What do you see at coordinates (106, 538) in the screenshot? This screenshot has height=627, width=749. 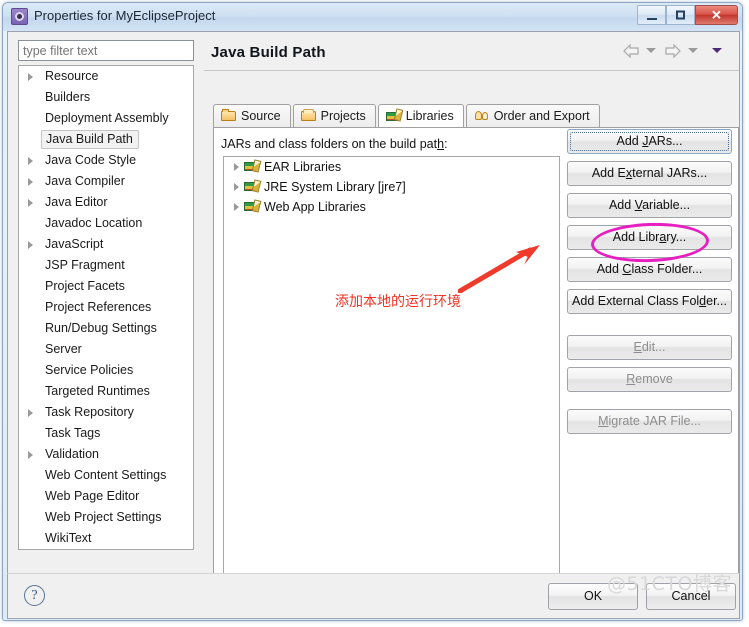 I see `sidebar-item-wikitext: WikiText` at bounding box center [106, 538].